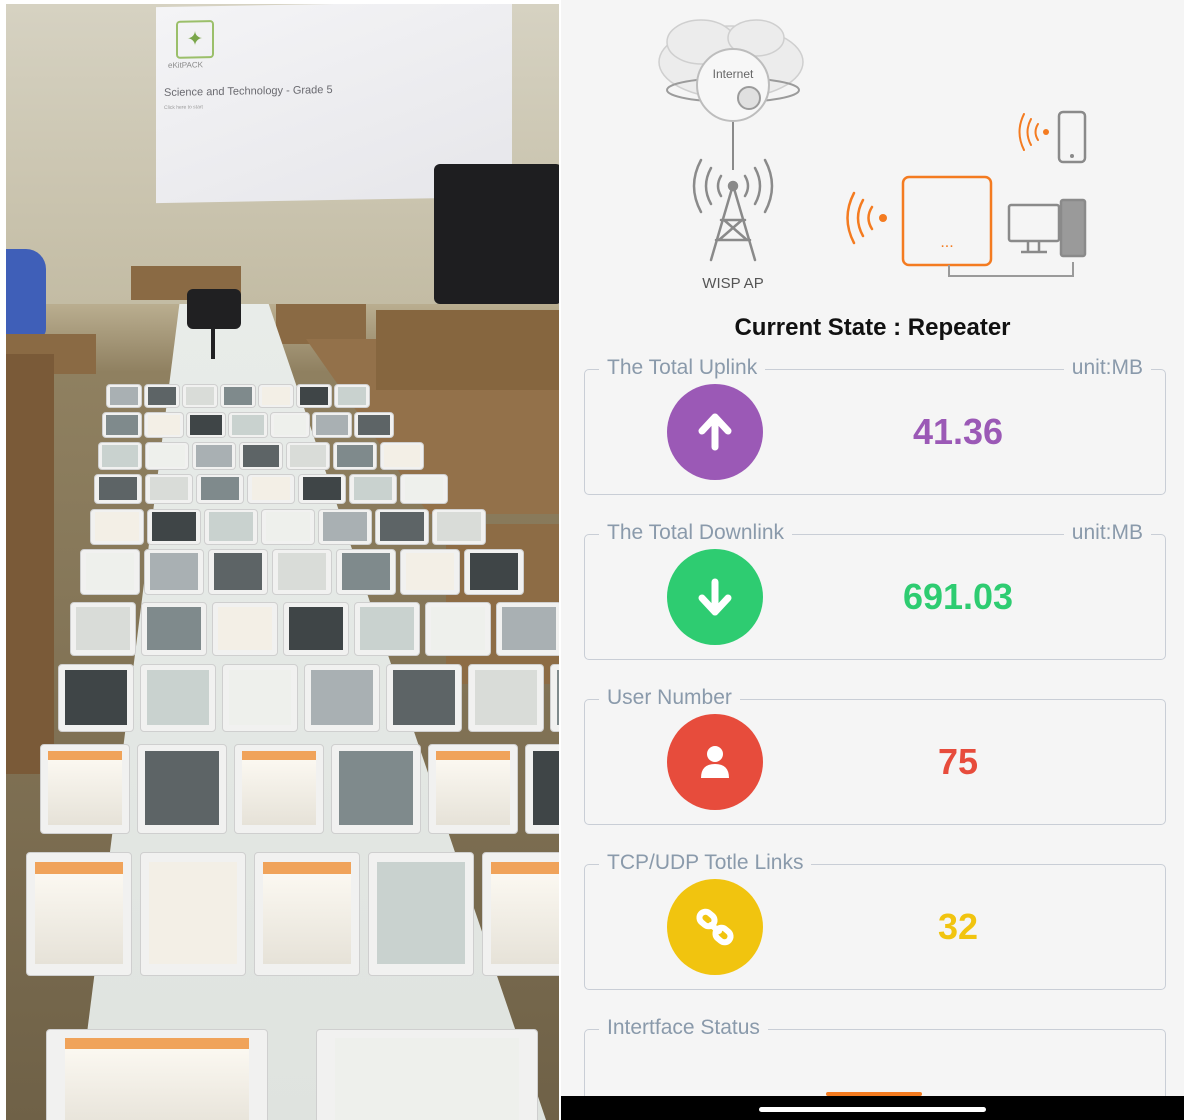 Image resolution: width=1184 pixels, height=1120 pixels. I want to click on router-icon, so click(987, 226).